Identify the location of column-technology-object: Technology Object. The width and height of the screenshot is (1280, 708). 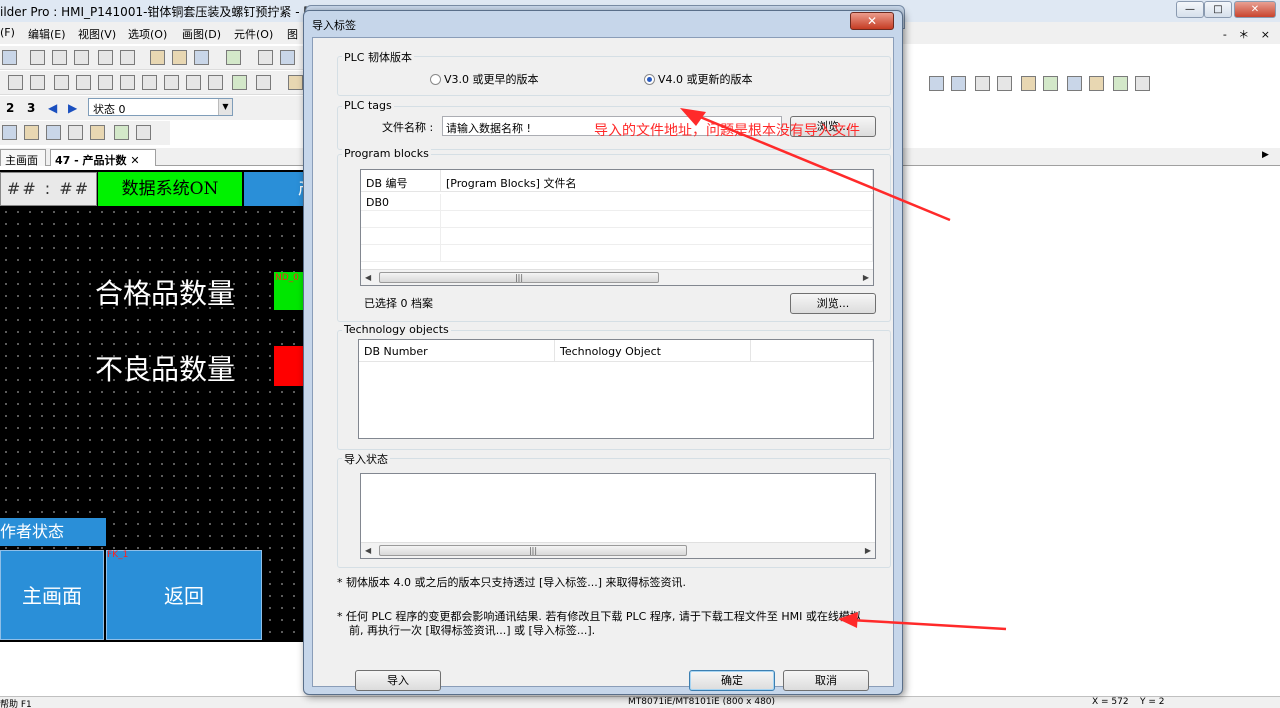
(653, 351).